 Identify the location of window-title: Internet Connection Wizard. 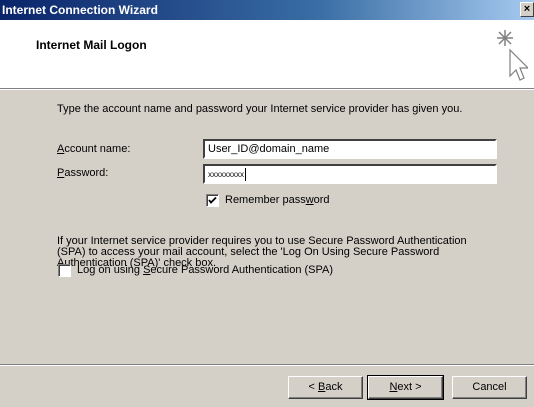
(80, 10).